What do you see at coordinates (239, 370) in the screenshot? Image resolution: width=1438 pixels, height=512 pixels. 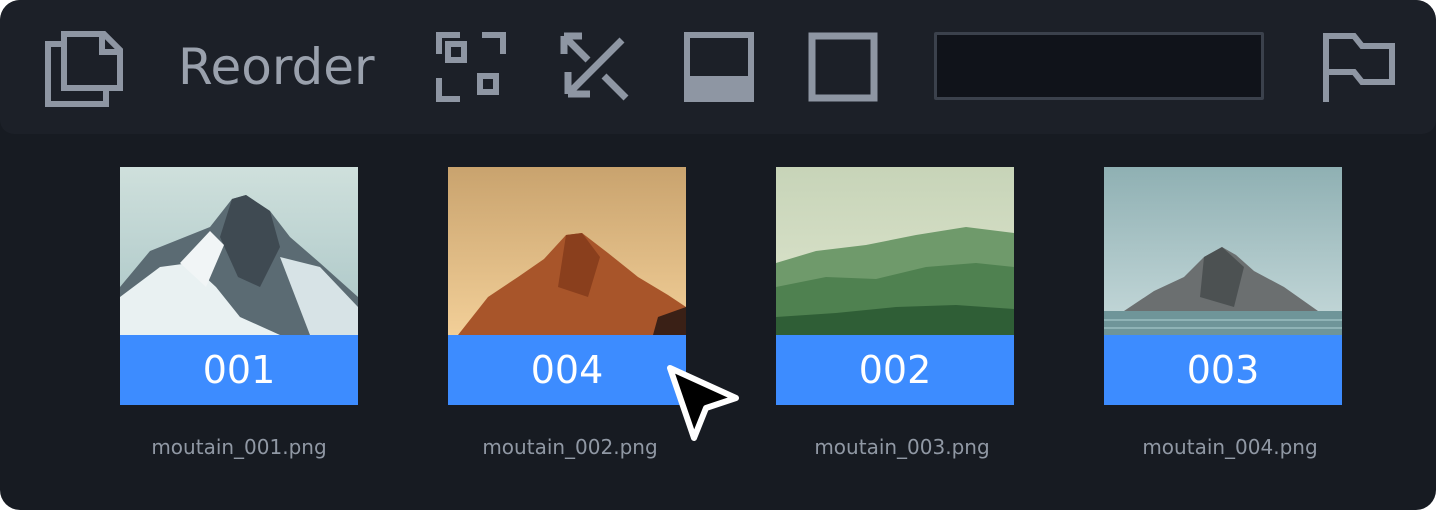 I see `order-badge: 001` at bounding box center [239, 370].